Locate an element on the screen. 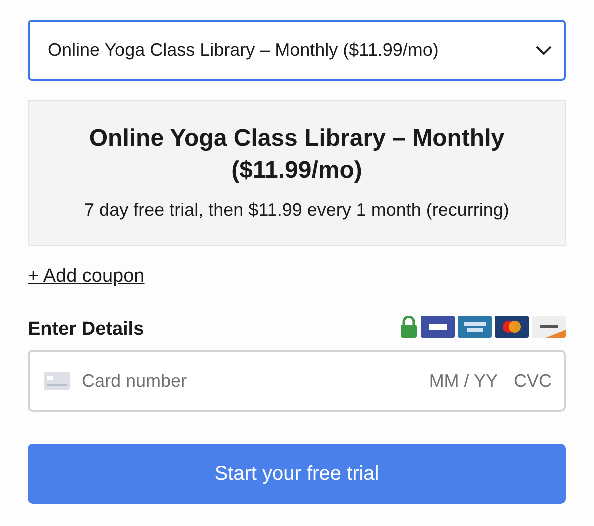 The height and width of the screenshot is (526, 594). card-number-input: Card number is located at coordinates (247, 381).